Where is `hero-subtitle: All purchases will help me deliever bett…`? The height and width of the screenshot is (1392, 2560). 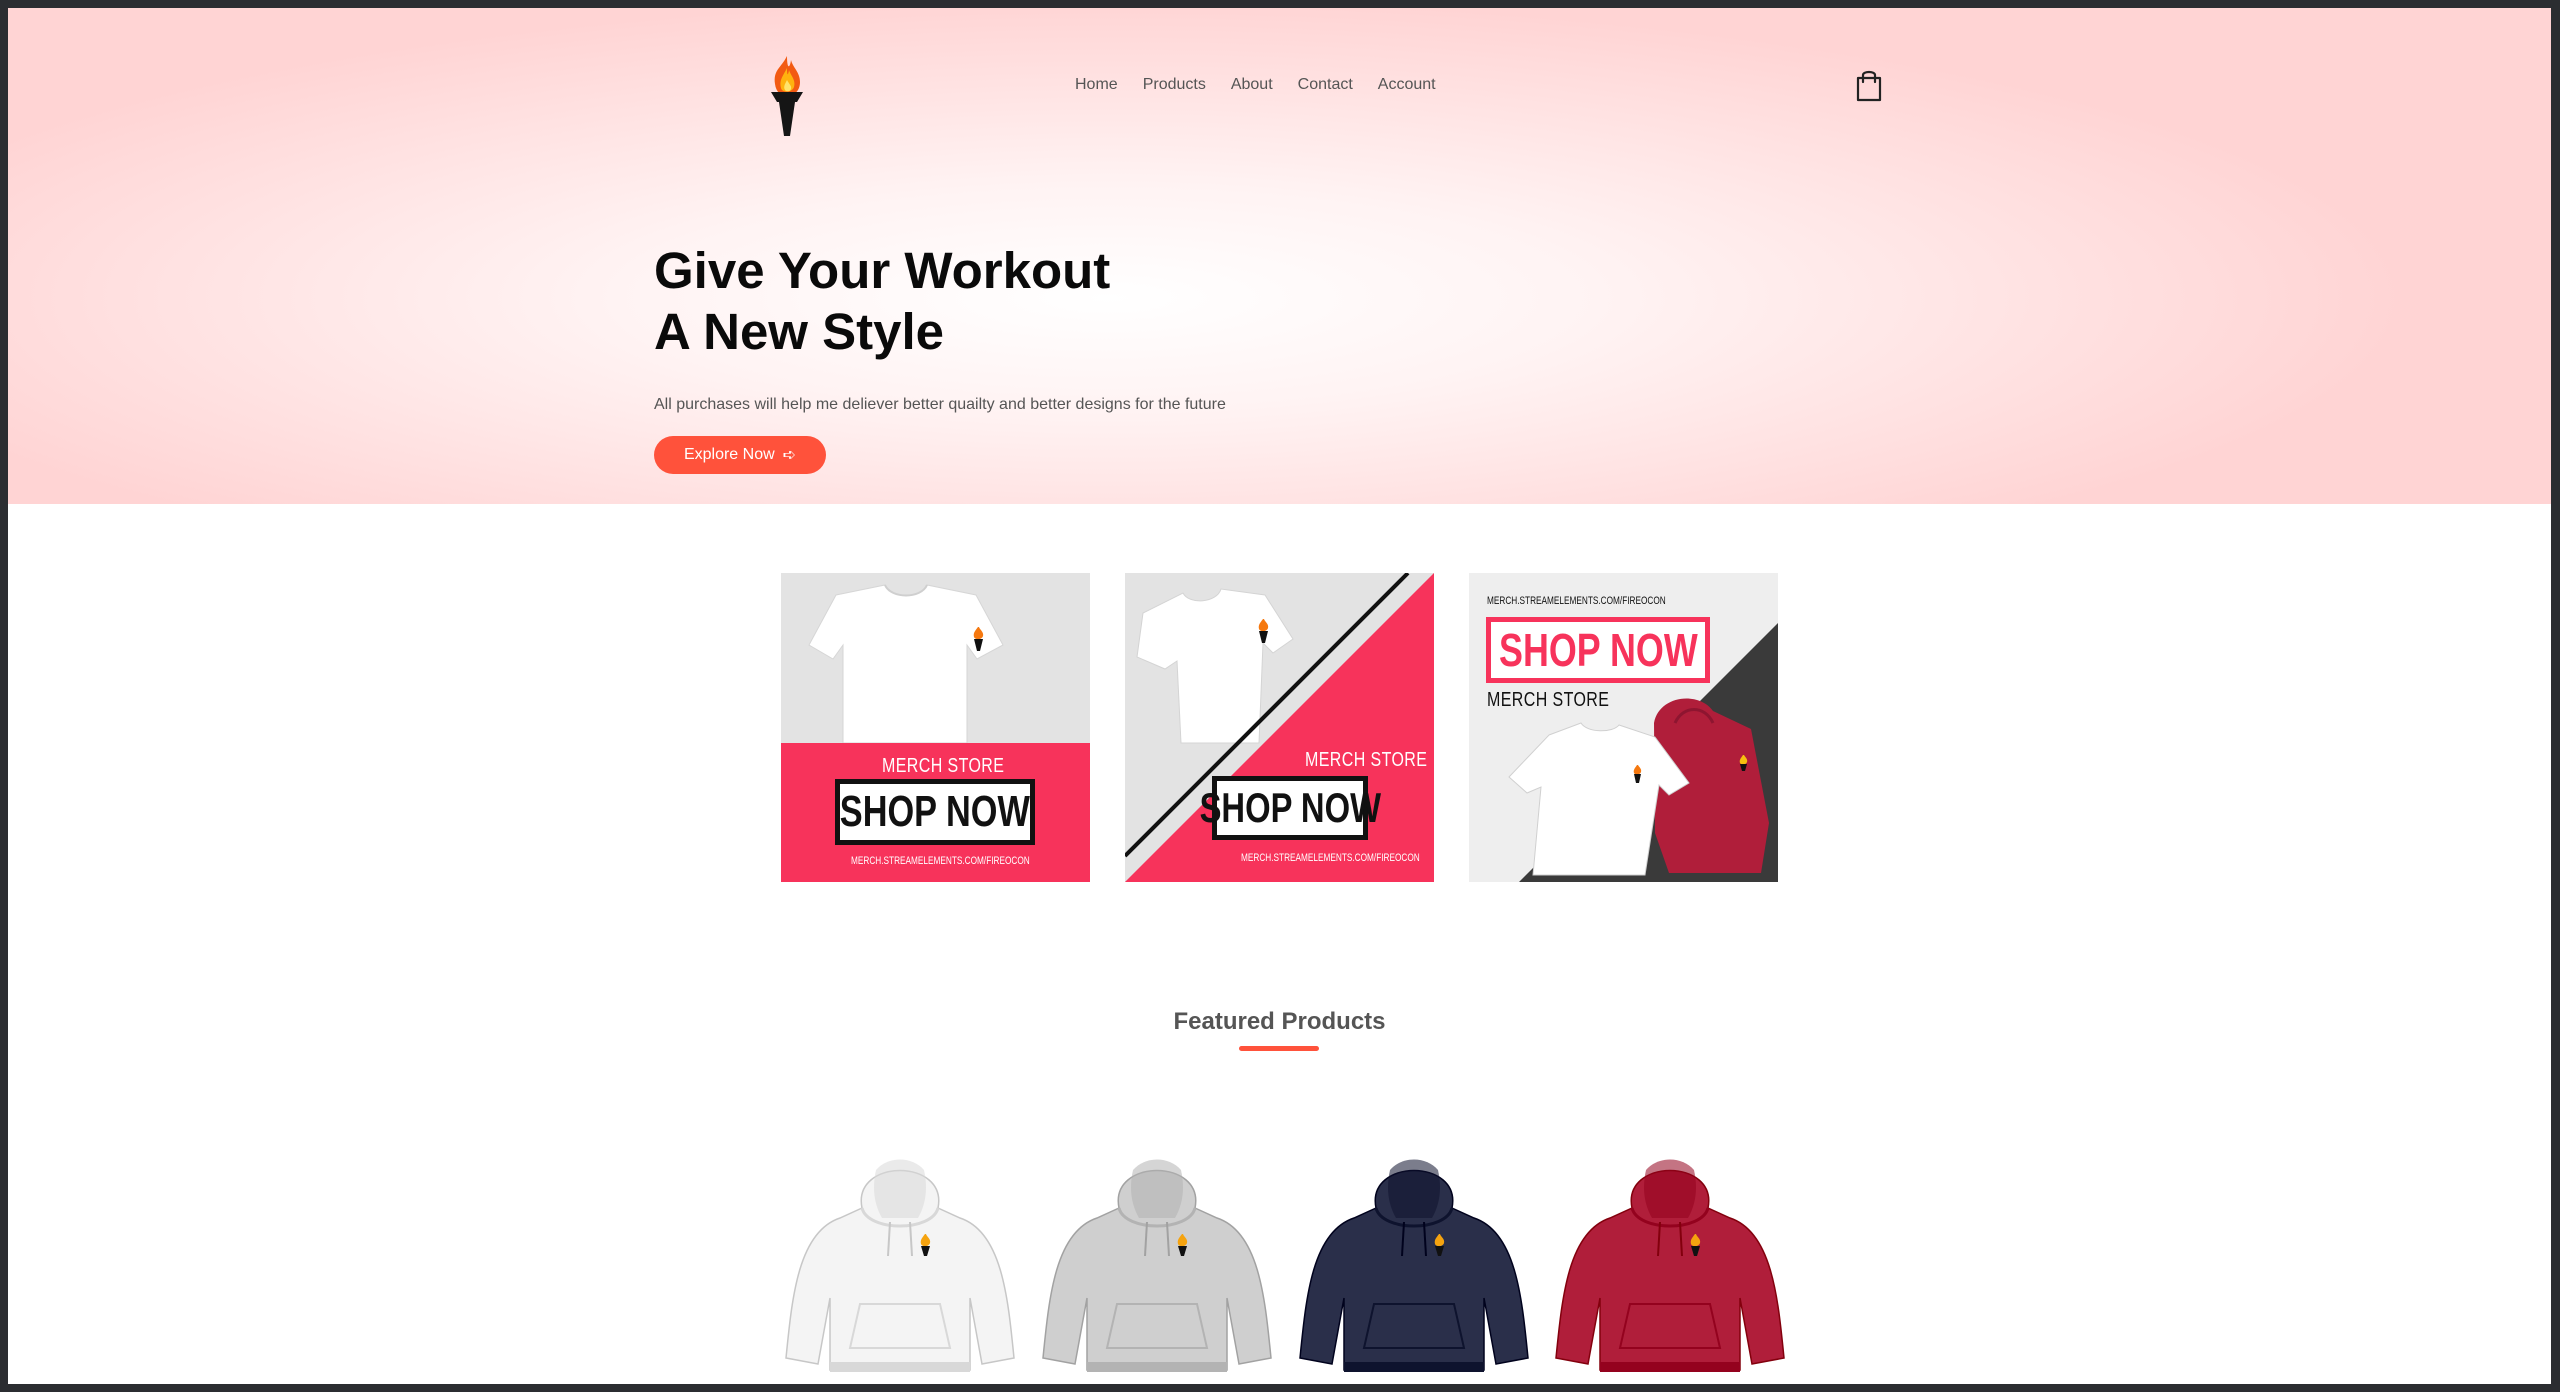 hero-subtitle: All purchases will help me deliever bett… is located at coordinates (940, 404).